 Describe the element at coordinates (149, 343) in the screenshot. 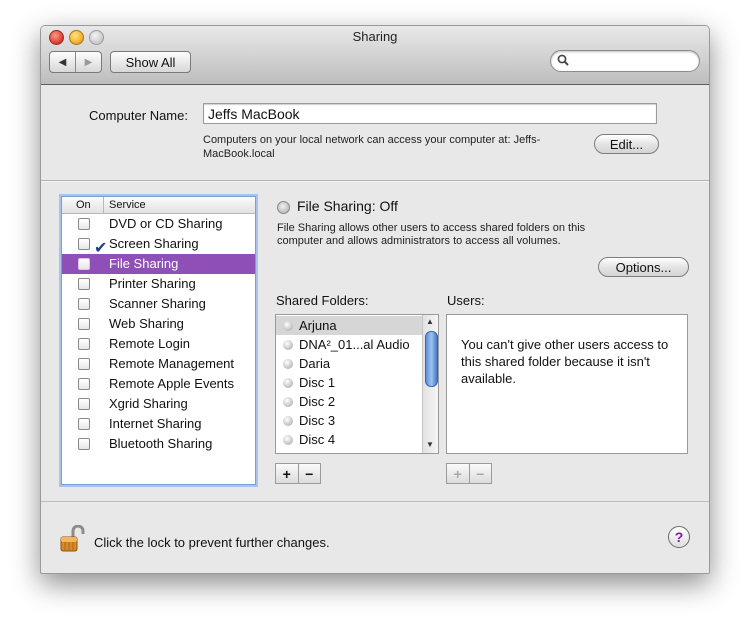

I see `service-label: Remote Login` at that location.